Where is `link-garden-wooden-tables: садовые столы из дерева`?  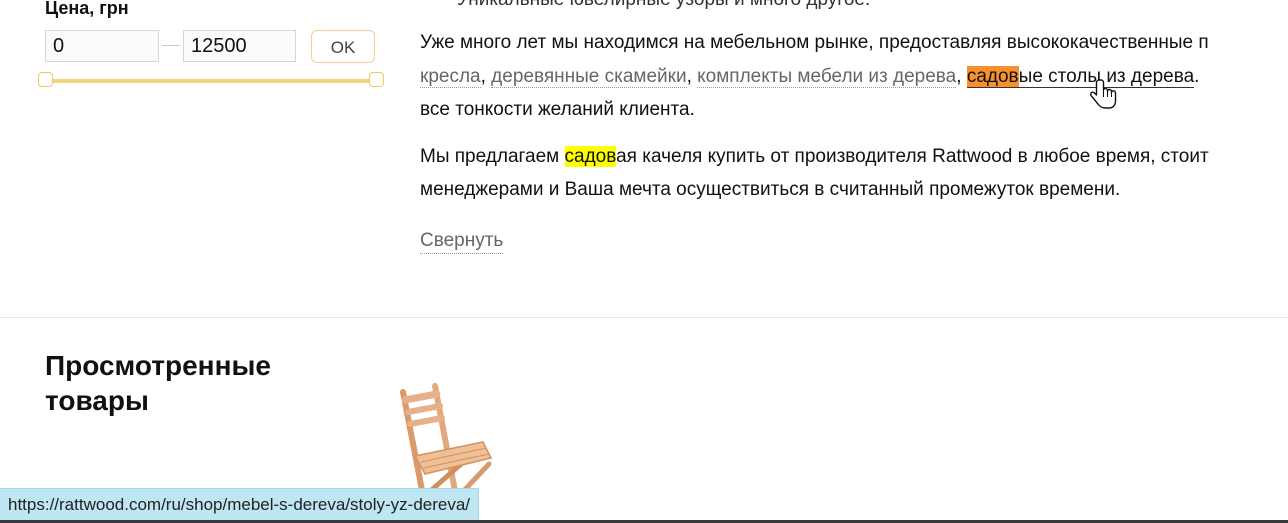 link-garden-wooden-tables: садовые столы из дерева is located at coordinates (1080, 77).